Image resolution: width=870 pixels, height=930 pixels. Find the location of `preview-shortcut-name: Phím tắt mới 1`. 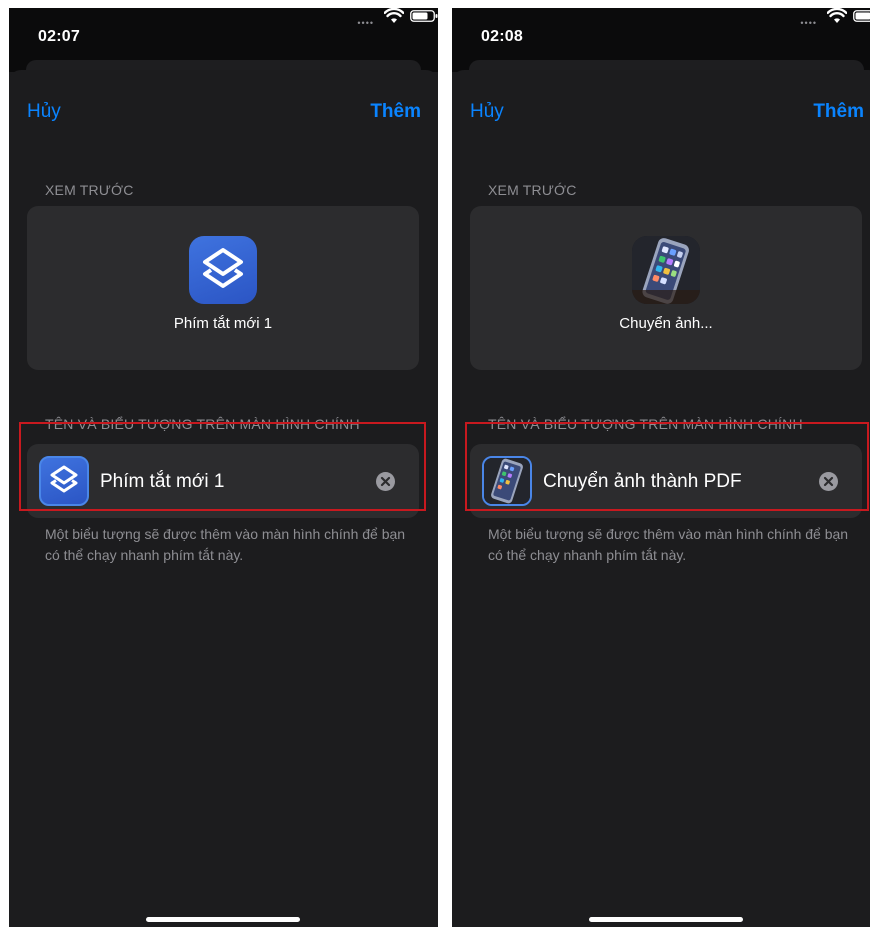

preview-shortcut-name: Phím tắt mới 1 is located at coordinates (223, 323).